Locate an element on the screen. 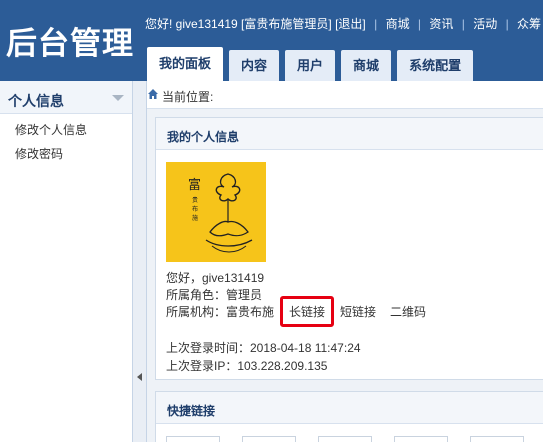  svg-text: 富 is located at coordinates (194, 185).